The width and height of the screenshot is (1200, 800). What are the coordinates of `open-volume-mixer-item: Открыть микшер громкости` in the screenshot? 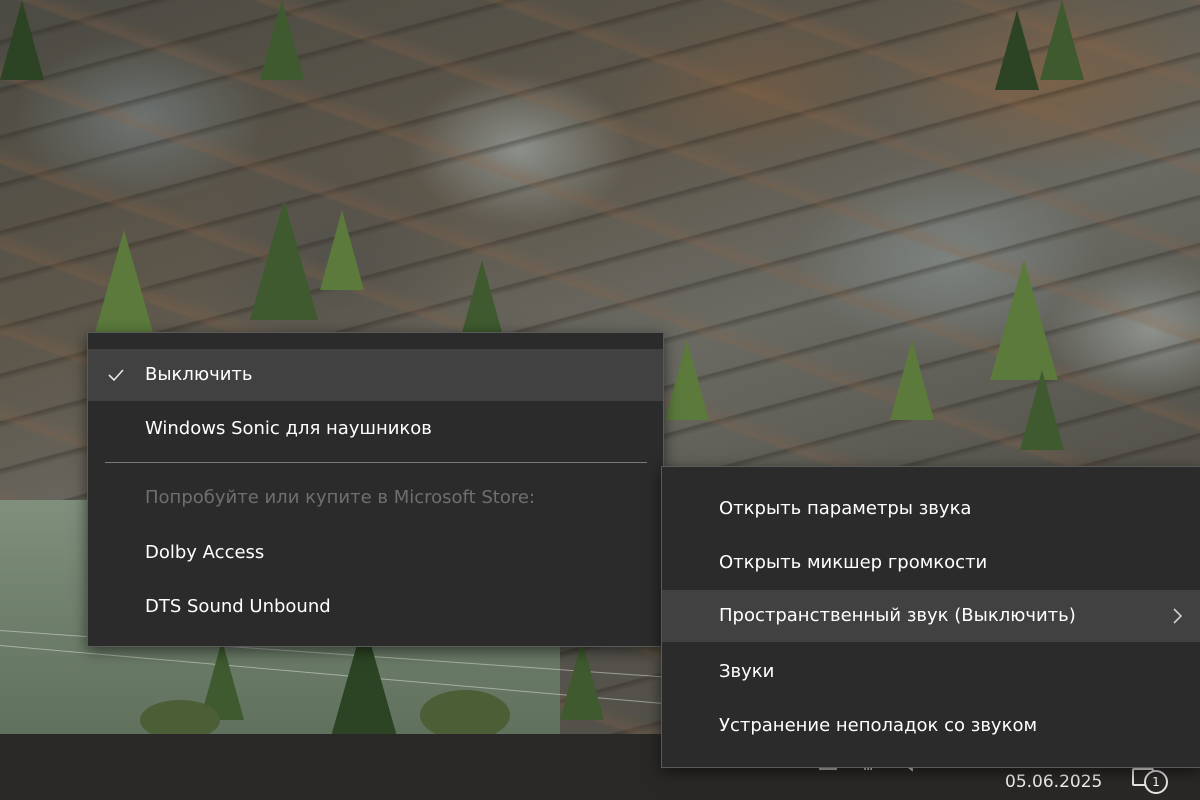 It's located at (931, 563).